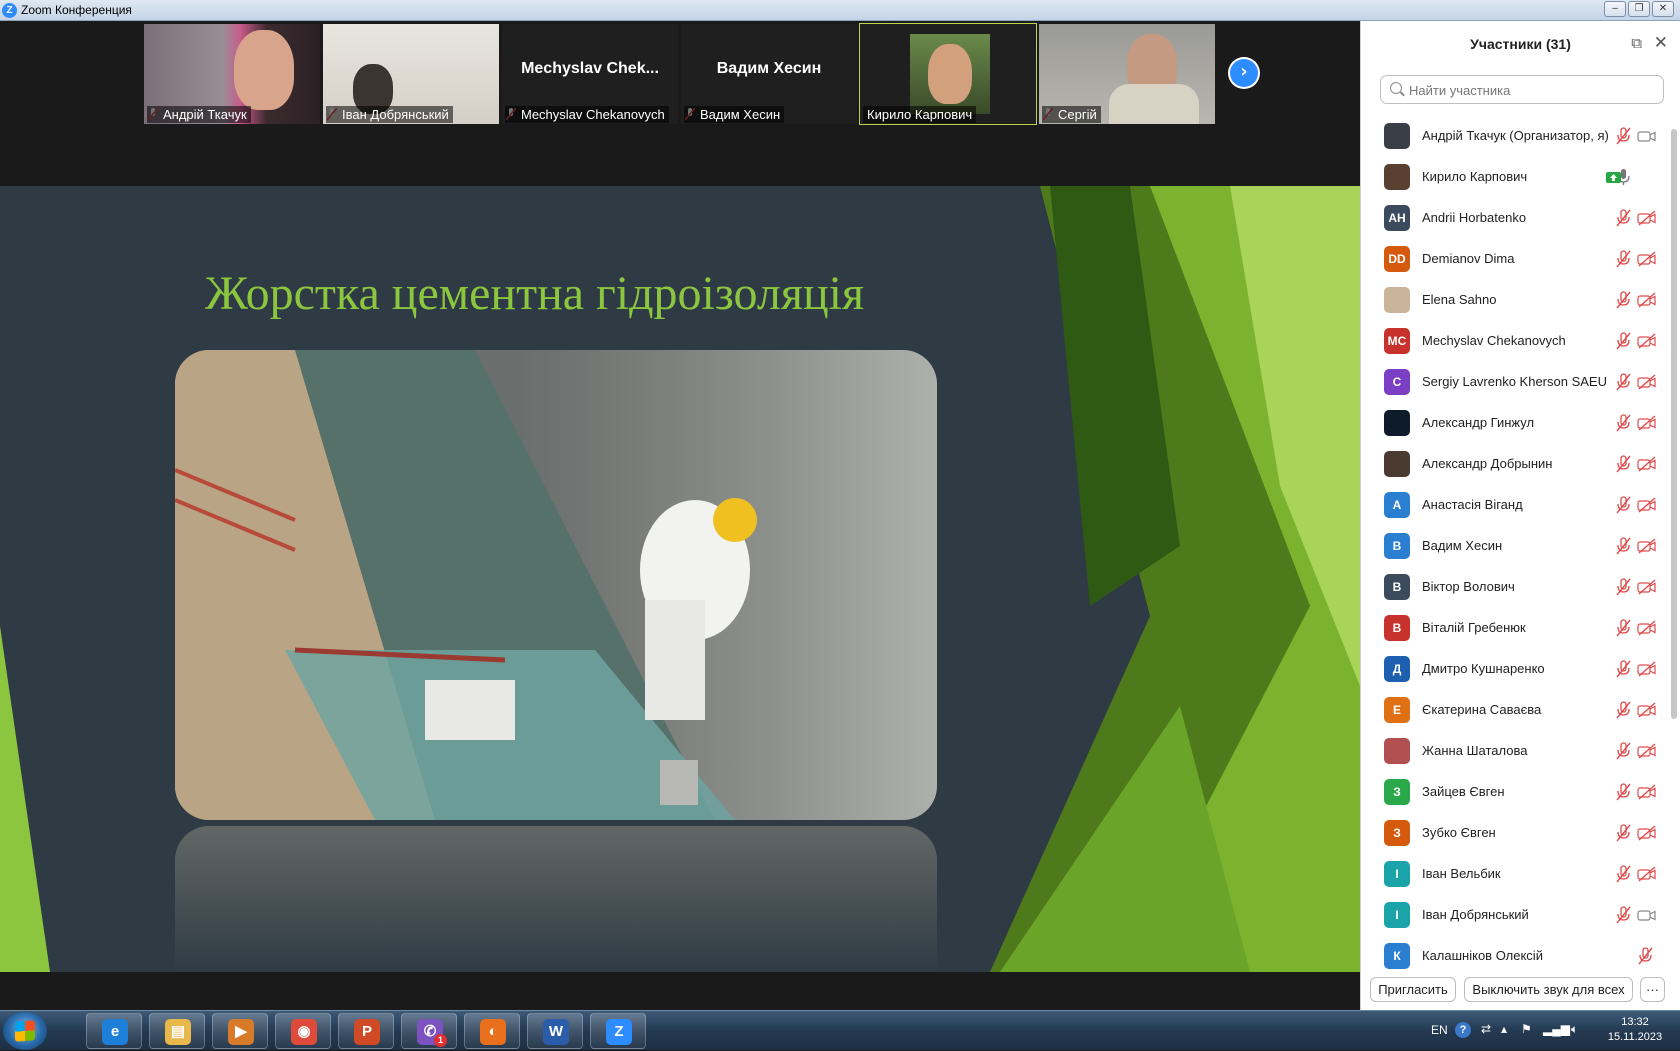  What do you see at coordinates (1526, 1029) in the screenshot?
I see `action-center-icon: ⚑` at bounding box center [1526, 1029].